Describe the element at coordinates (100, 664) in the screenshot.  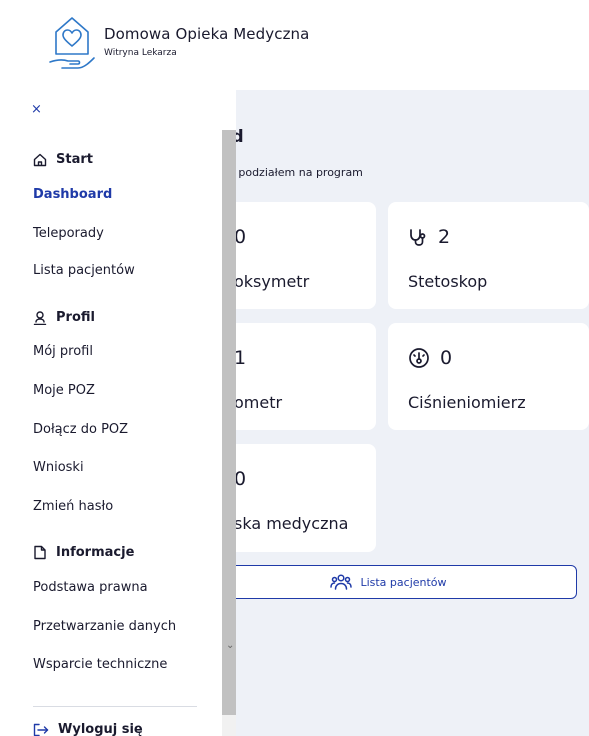
I see `nav-item-wsparcie-techniczne: Wsparcie techniczne` at that location.